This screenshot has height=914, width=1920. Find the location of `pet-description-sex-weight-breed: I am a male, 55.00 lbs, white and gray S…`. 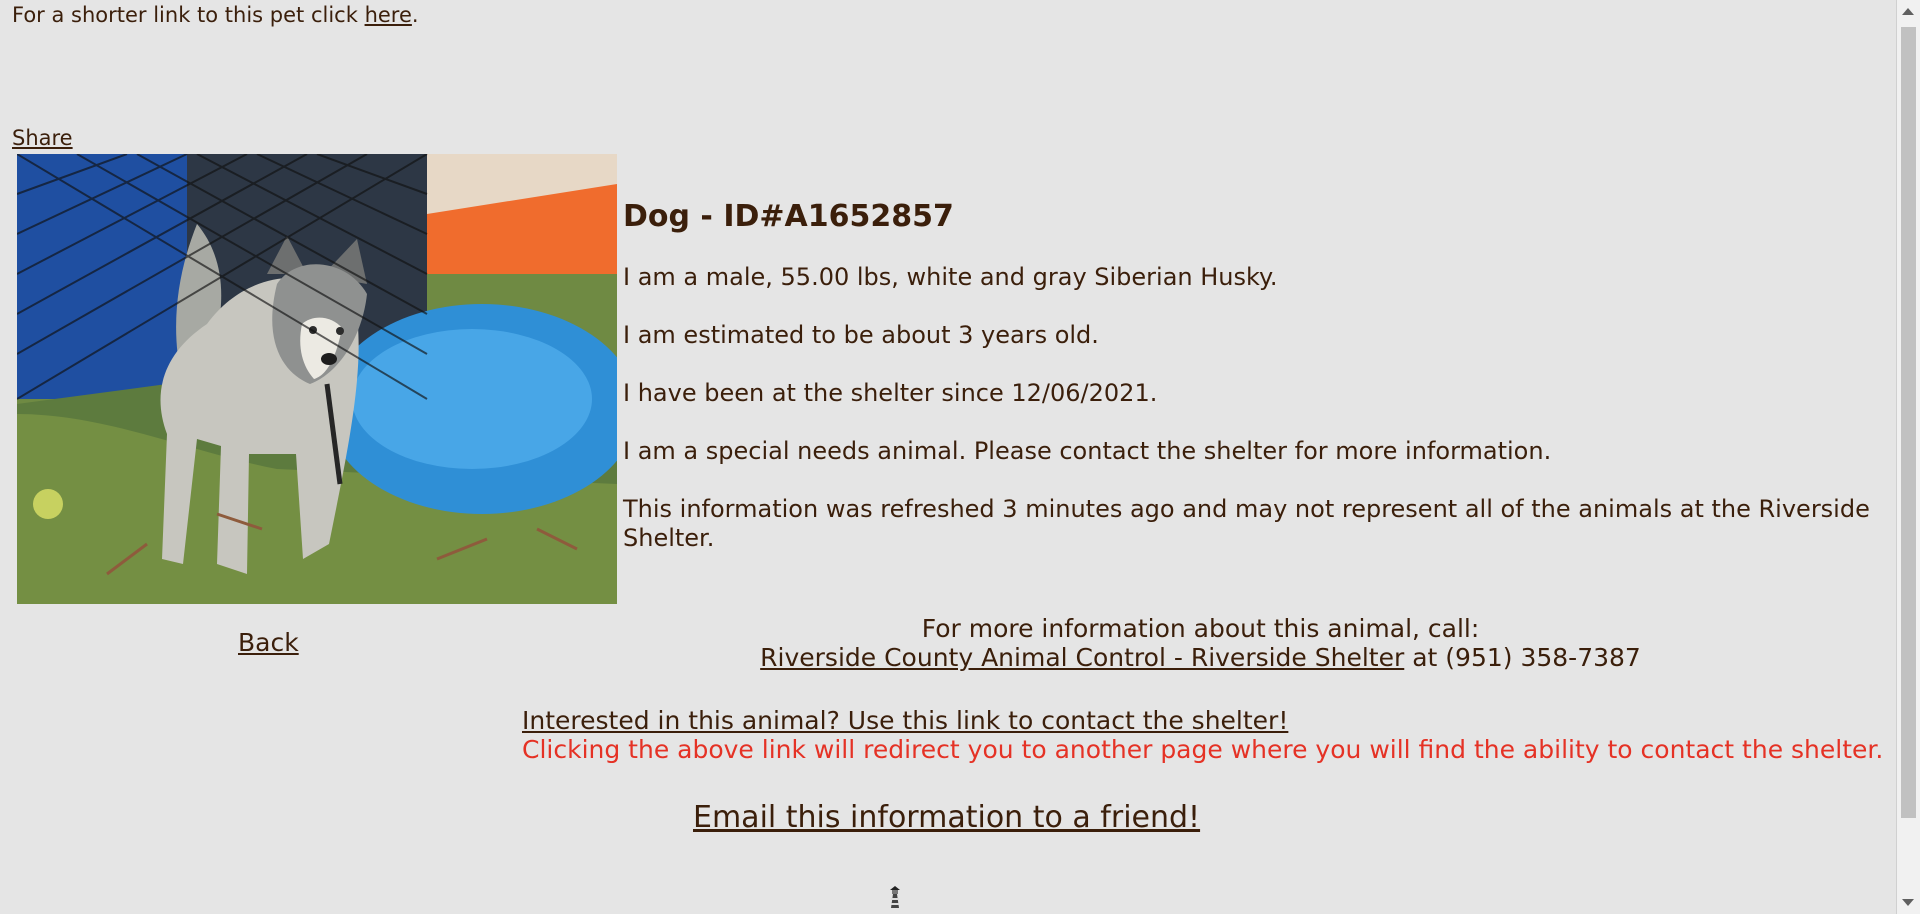

pet-description-sex-weight-breed: I am a male, 55.00 lbs, white and gray S… is located at coordinates (950, 277).